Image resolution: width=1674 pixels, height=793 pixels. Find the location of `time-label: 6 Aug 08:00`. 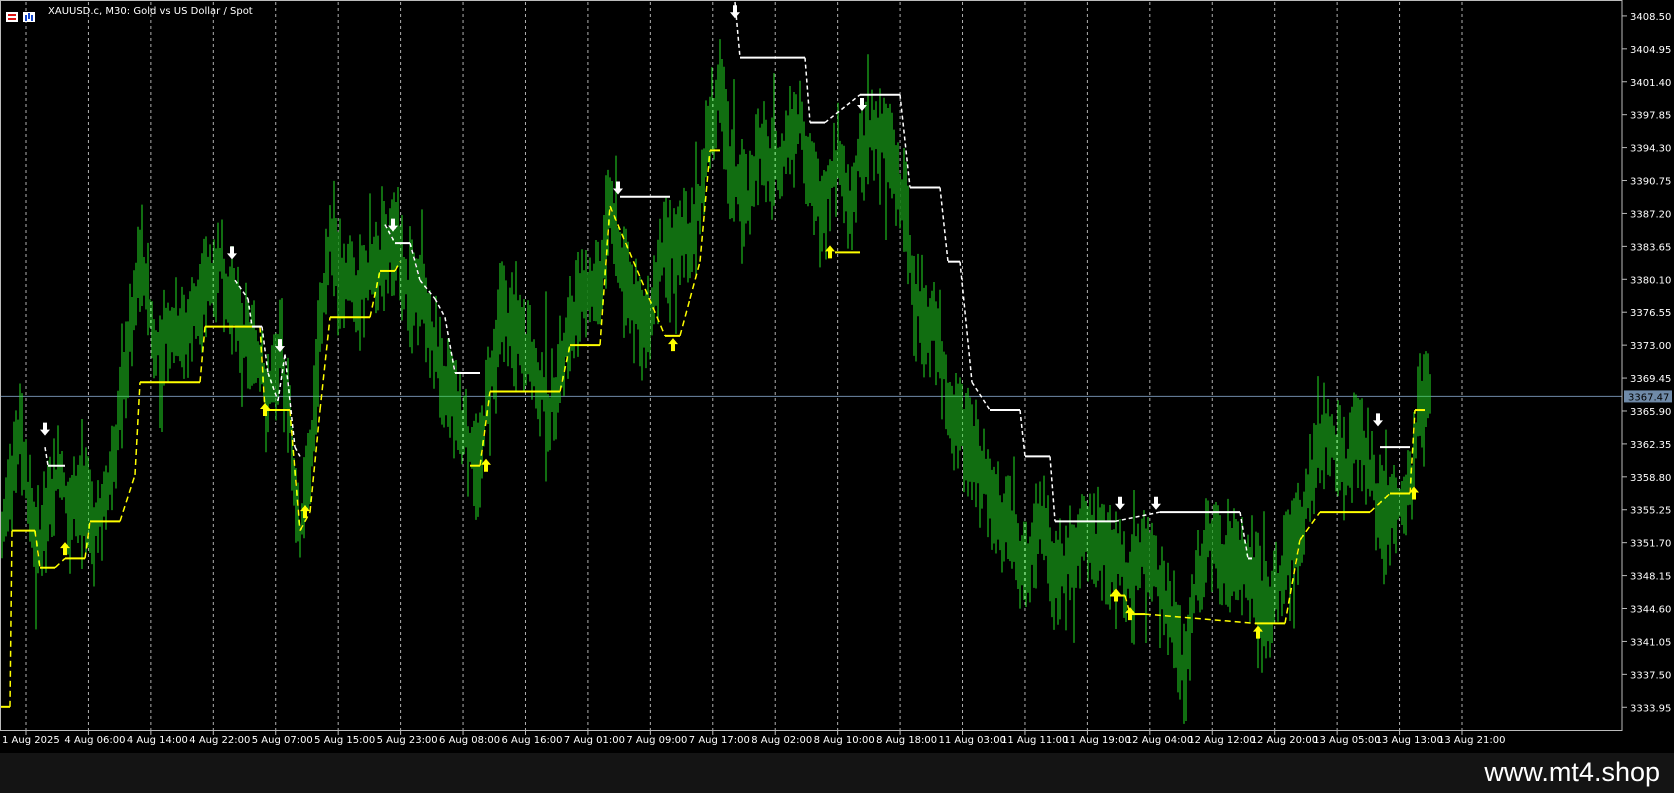

time-label: 6 Aug 08:00 is located at coordinates (469, 740).